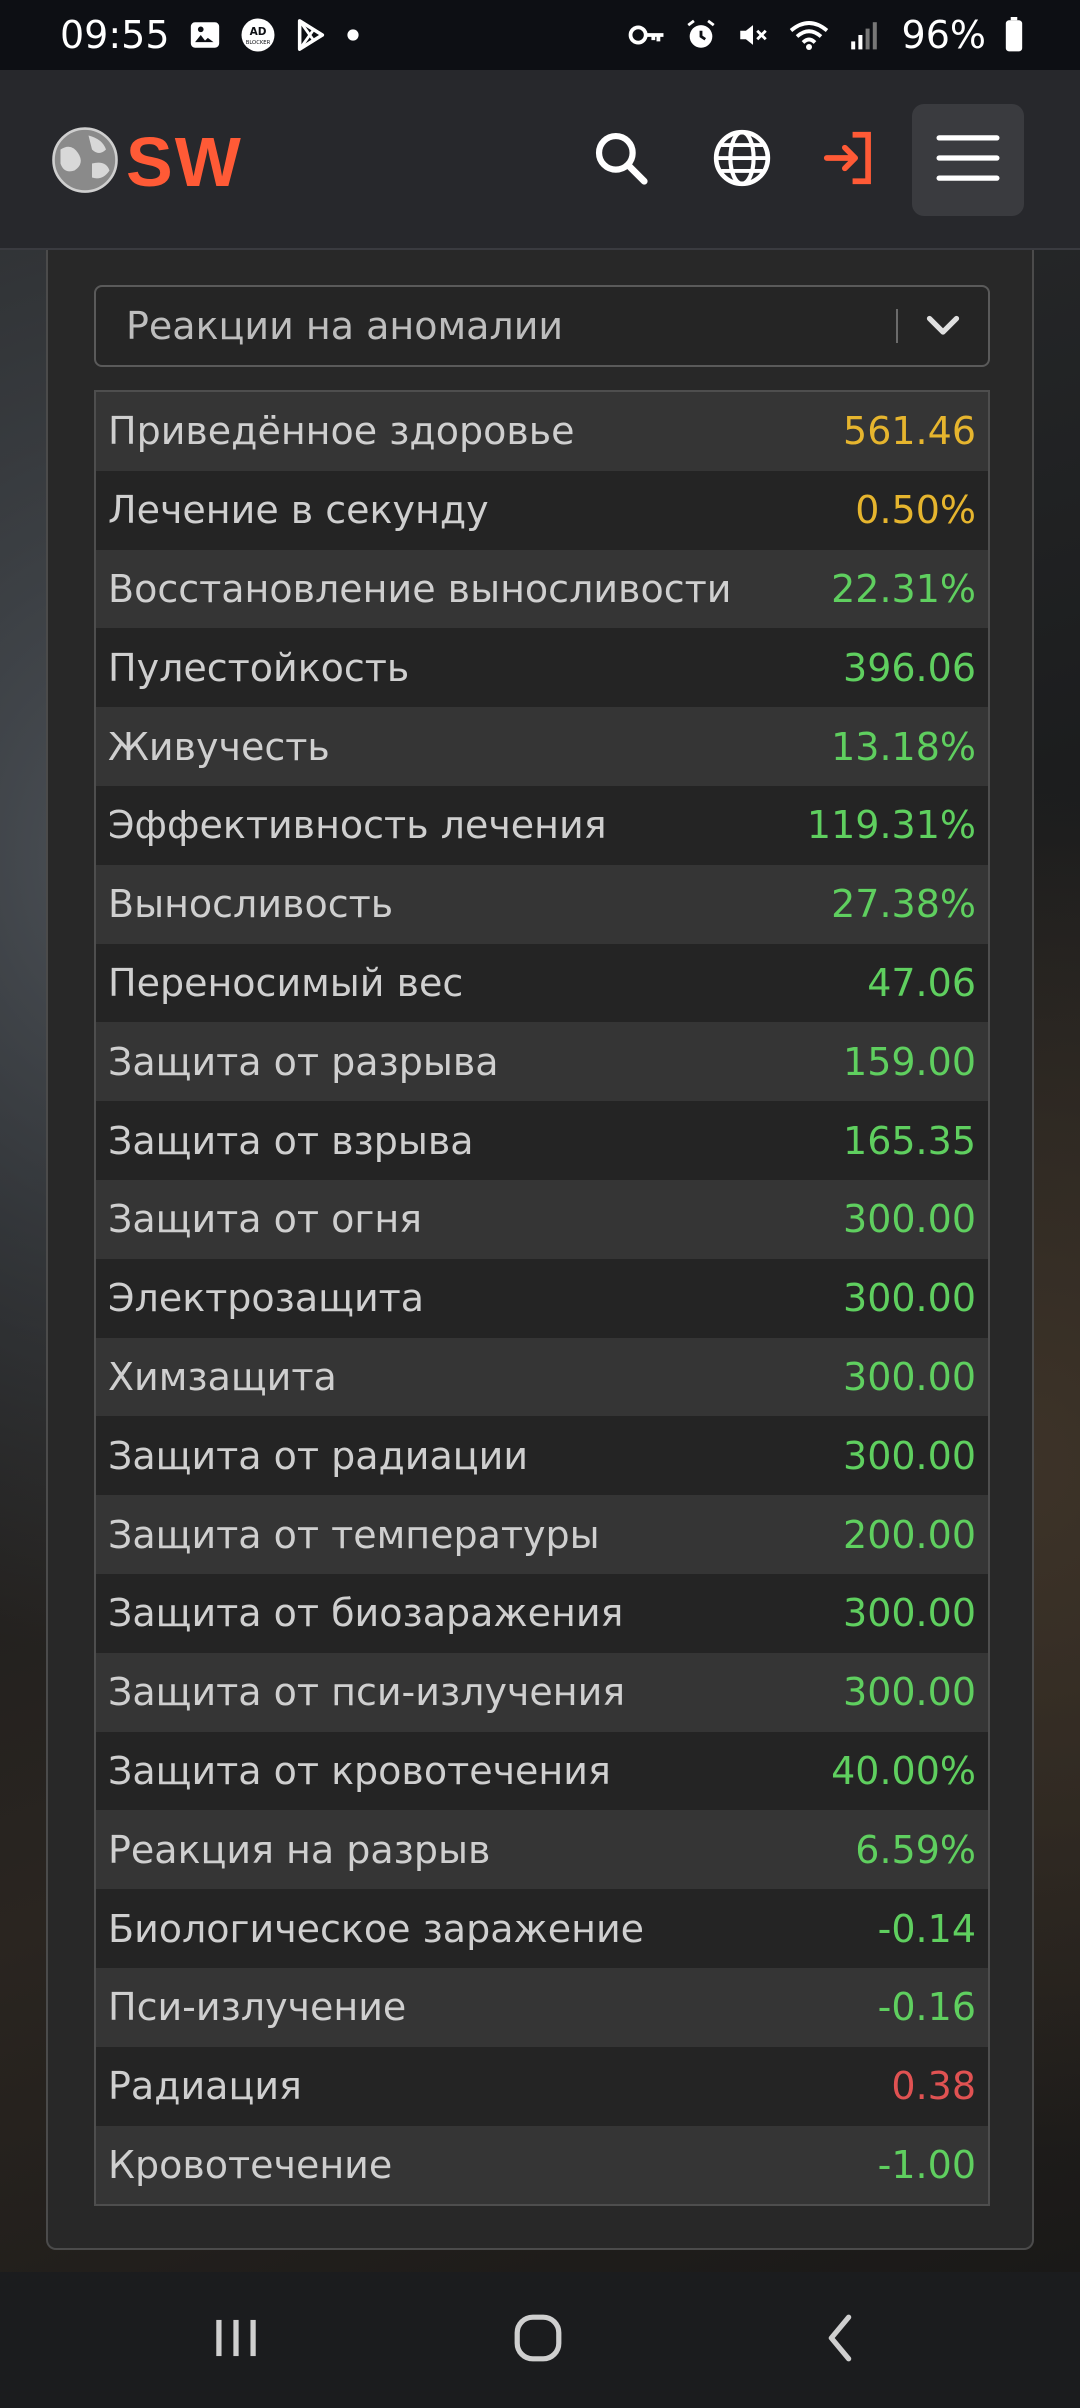 The image size is (1080, 2408). Describe the element at coordinates (542, 2086) in the screenshot. I see `stat-row: Радиация 0.38` at that location.